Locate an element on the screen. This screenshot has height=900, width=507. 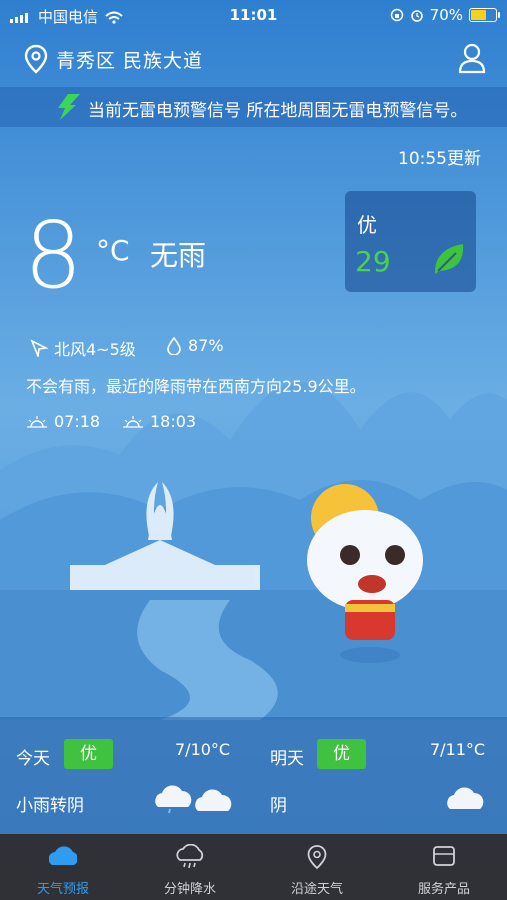
tab-weather-forecast: 天气预报 is located at coordinates (63, 867).